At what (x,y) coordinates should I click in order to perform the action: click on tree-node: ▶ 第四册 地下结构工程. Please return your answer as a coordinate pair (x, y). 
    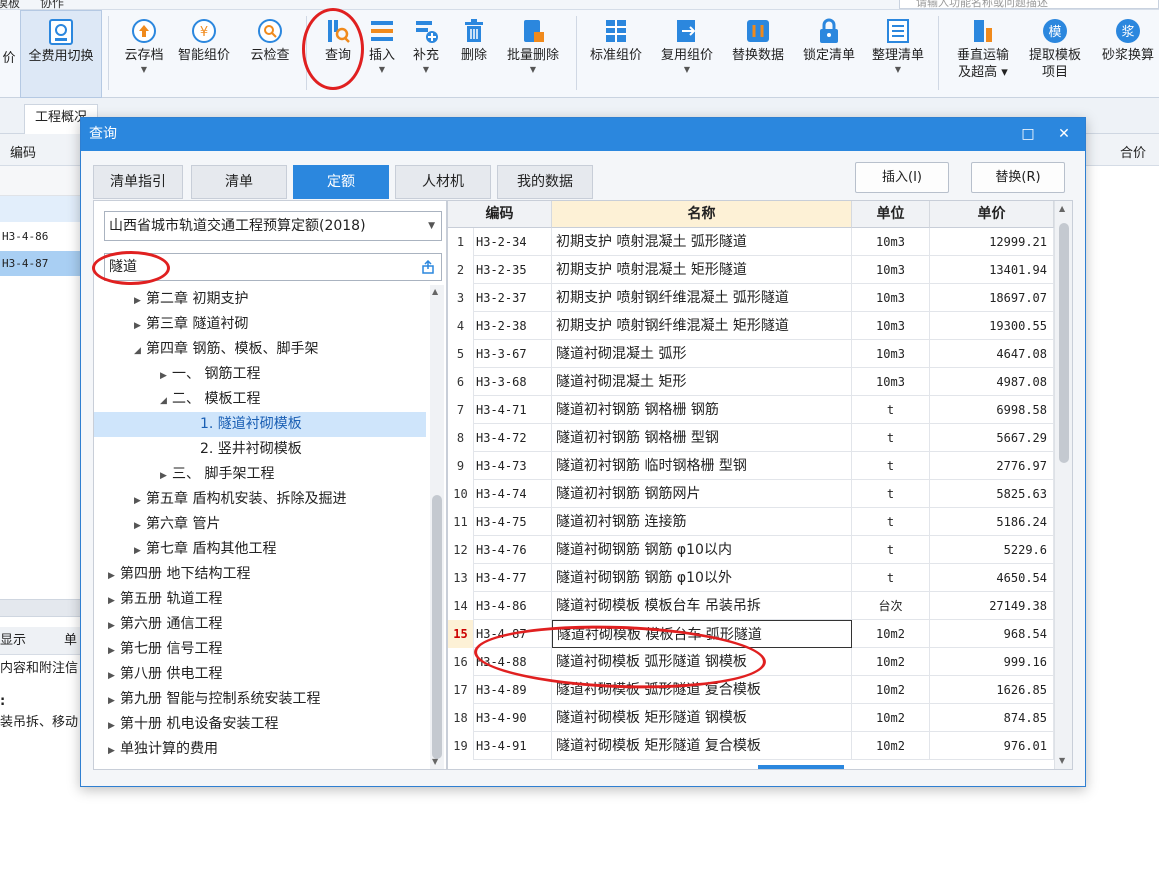
    Looking at the image, I should click on (179, 574).